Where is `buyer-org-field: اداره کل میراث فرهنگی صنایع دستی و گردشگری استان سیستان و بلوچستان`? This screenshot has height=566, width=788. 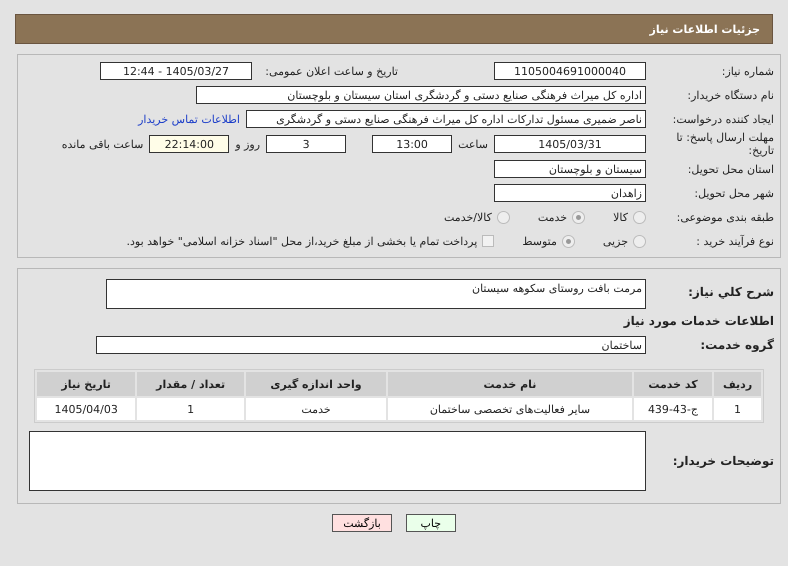
buyer-org-field: اداره کل میراث فرهنگی صنایع دستی و گردشگری استان سیستان و بلوچستان is located at coordinates (421, 95).